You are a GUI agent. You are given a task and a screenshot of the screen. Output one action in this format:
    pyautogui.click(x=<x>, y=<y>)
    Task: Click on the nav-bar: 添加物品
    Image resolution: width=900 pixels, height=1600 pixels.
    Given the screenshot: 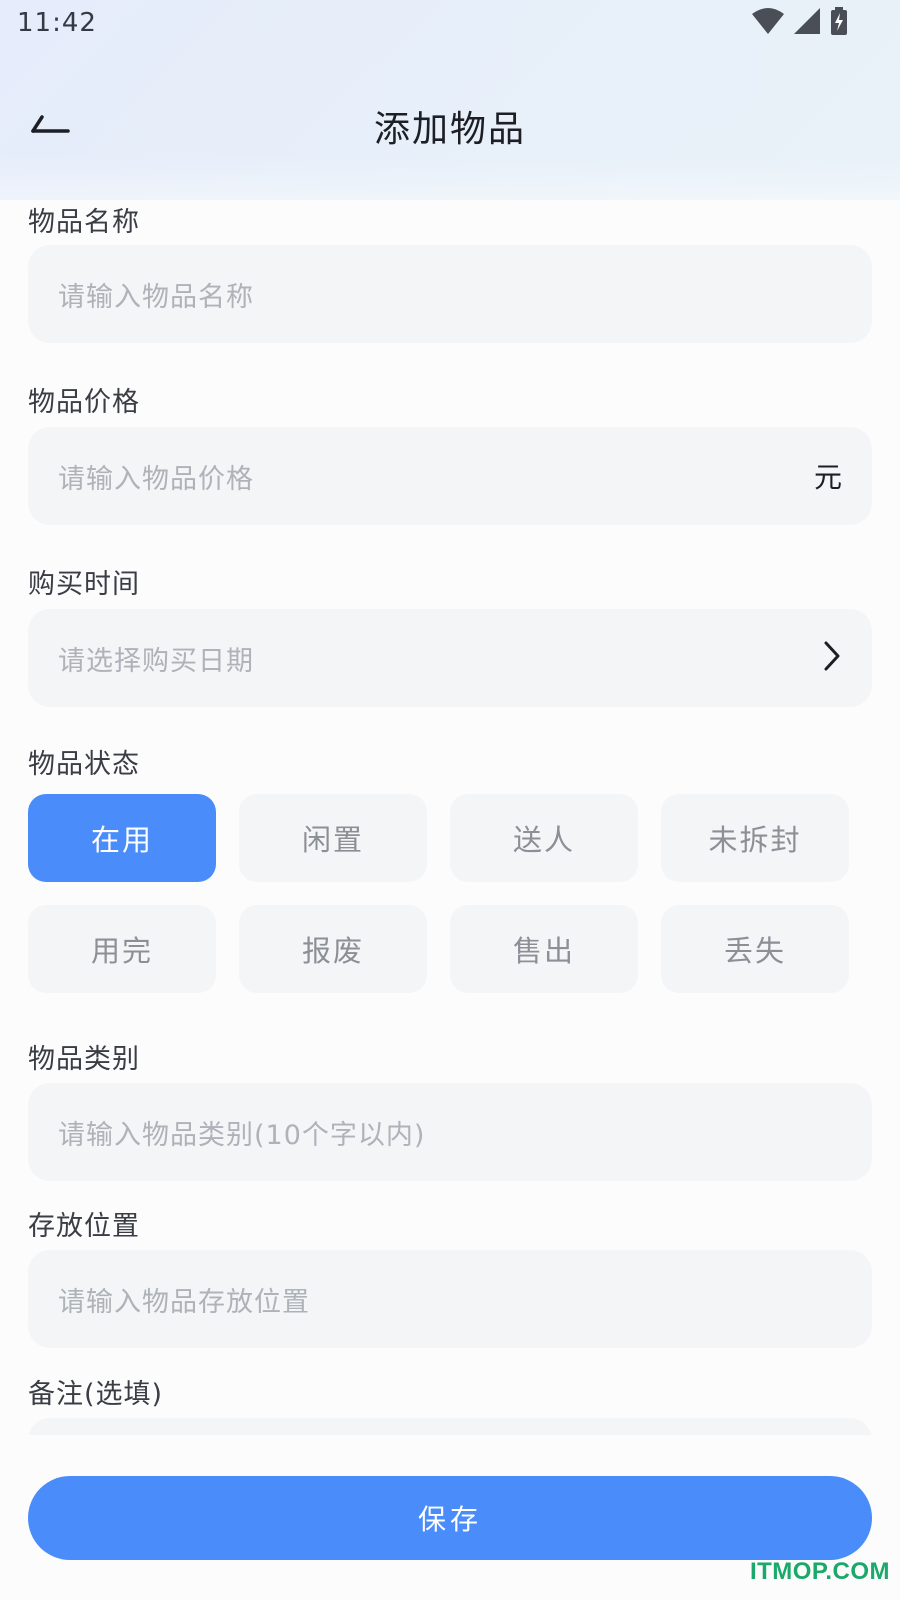 What is the action you would take?
    pyautogui.click(x=450, y=125)
    